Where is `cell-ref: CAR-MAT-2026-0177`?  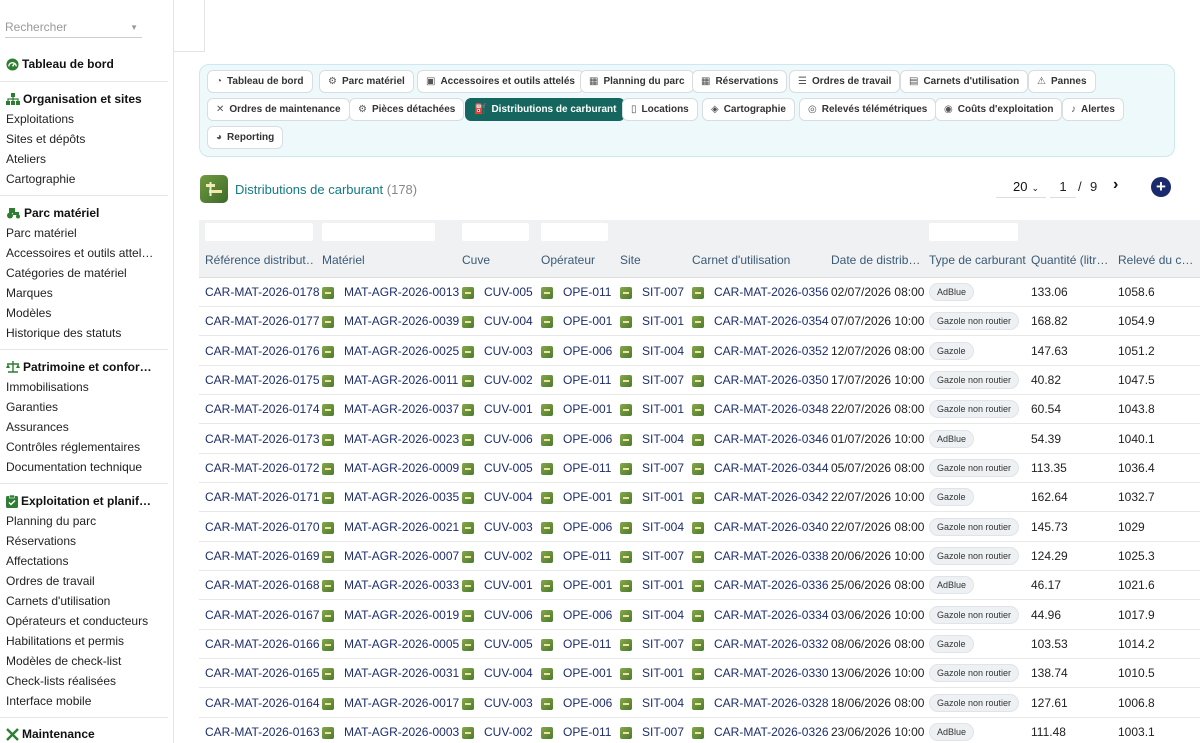
cell-ref: CAR-MAT-2026-0177 is located at coordinates (262, 321).